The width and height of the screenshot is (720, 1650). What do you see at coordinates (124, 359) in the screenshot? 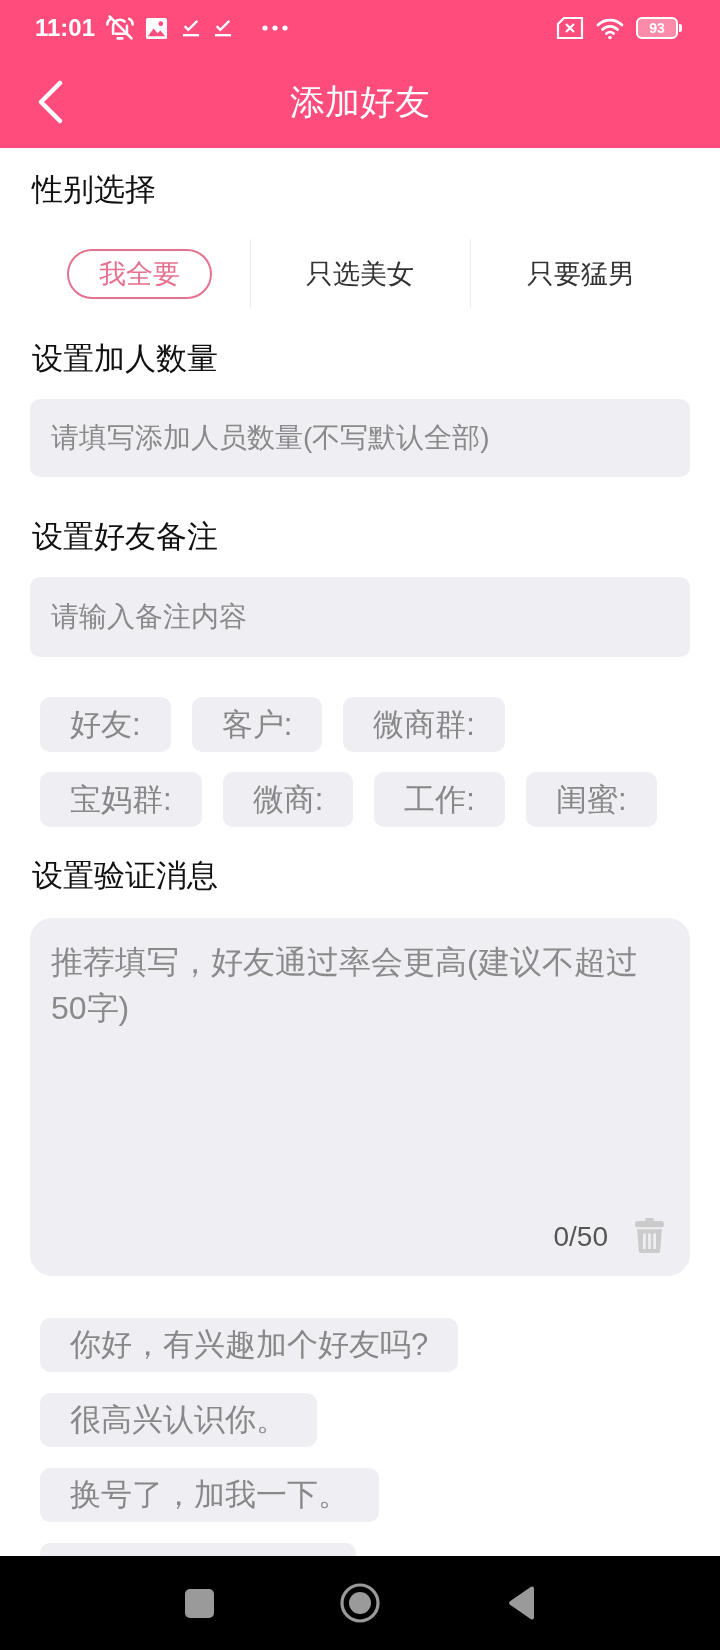
I see `section-label: 设置加人数量` at bounding box center [124, 359].